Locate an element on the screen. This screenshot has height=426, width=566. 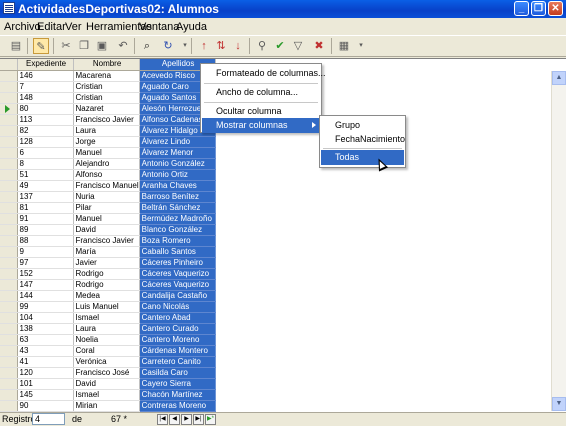
cell-expediente: 41 is located at coordinates (45, 362).